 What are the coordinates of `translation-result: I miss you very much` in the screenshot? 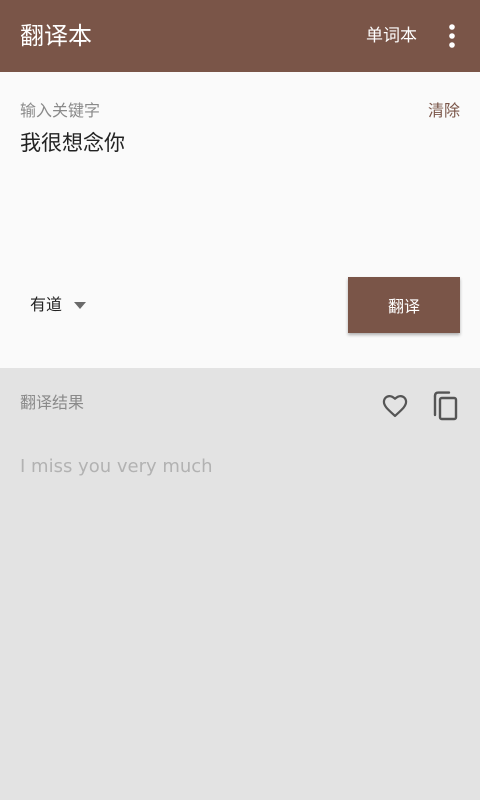 It's located at (116, 466).